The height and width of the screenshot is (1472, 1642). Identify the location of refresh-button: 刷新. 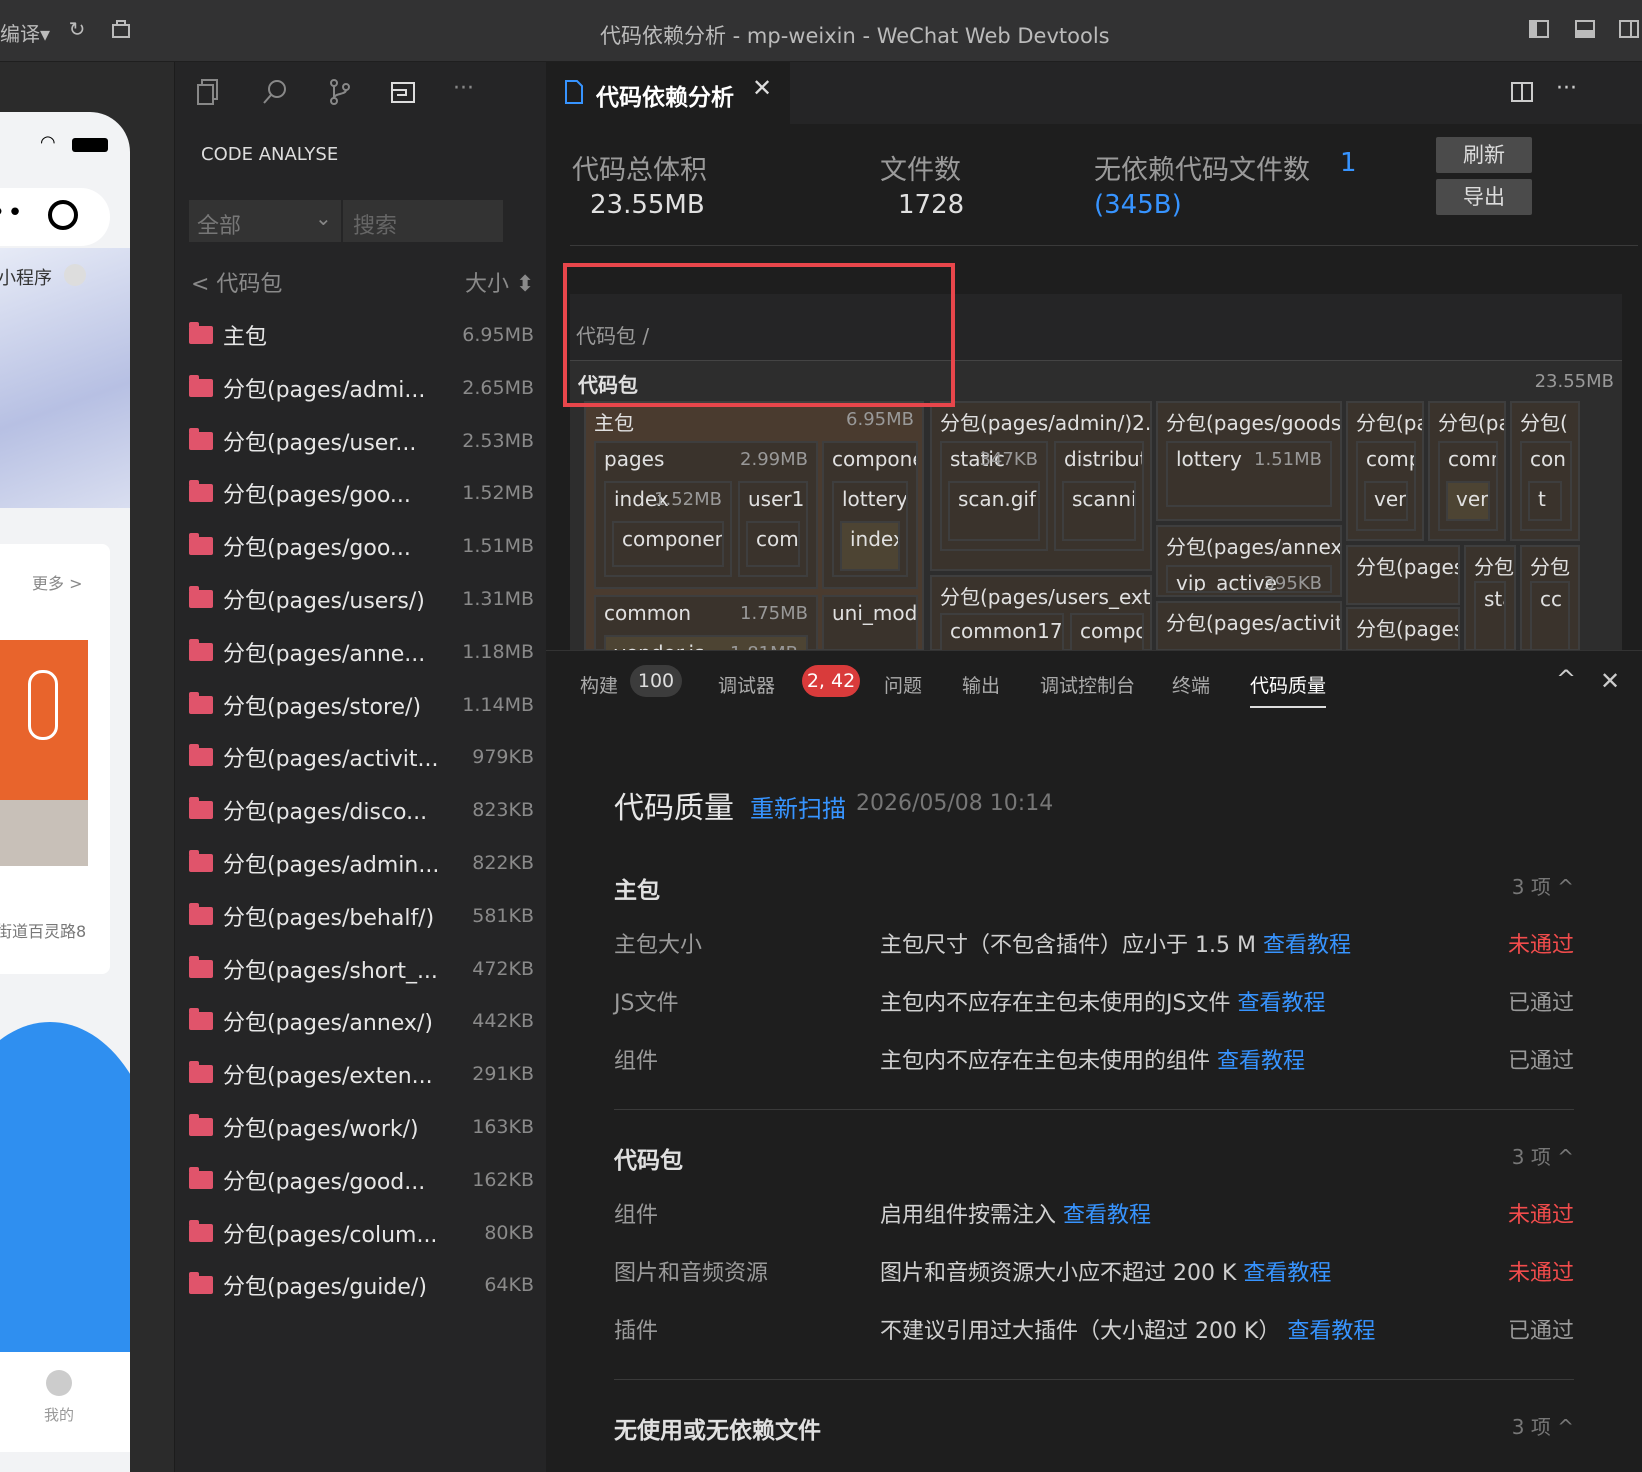
(1484, 155).